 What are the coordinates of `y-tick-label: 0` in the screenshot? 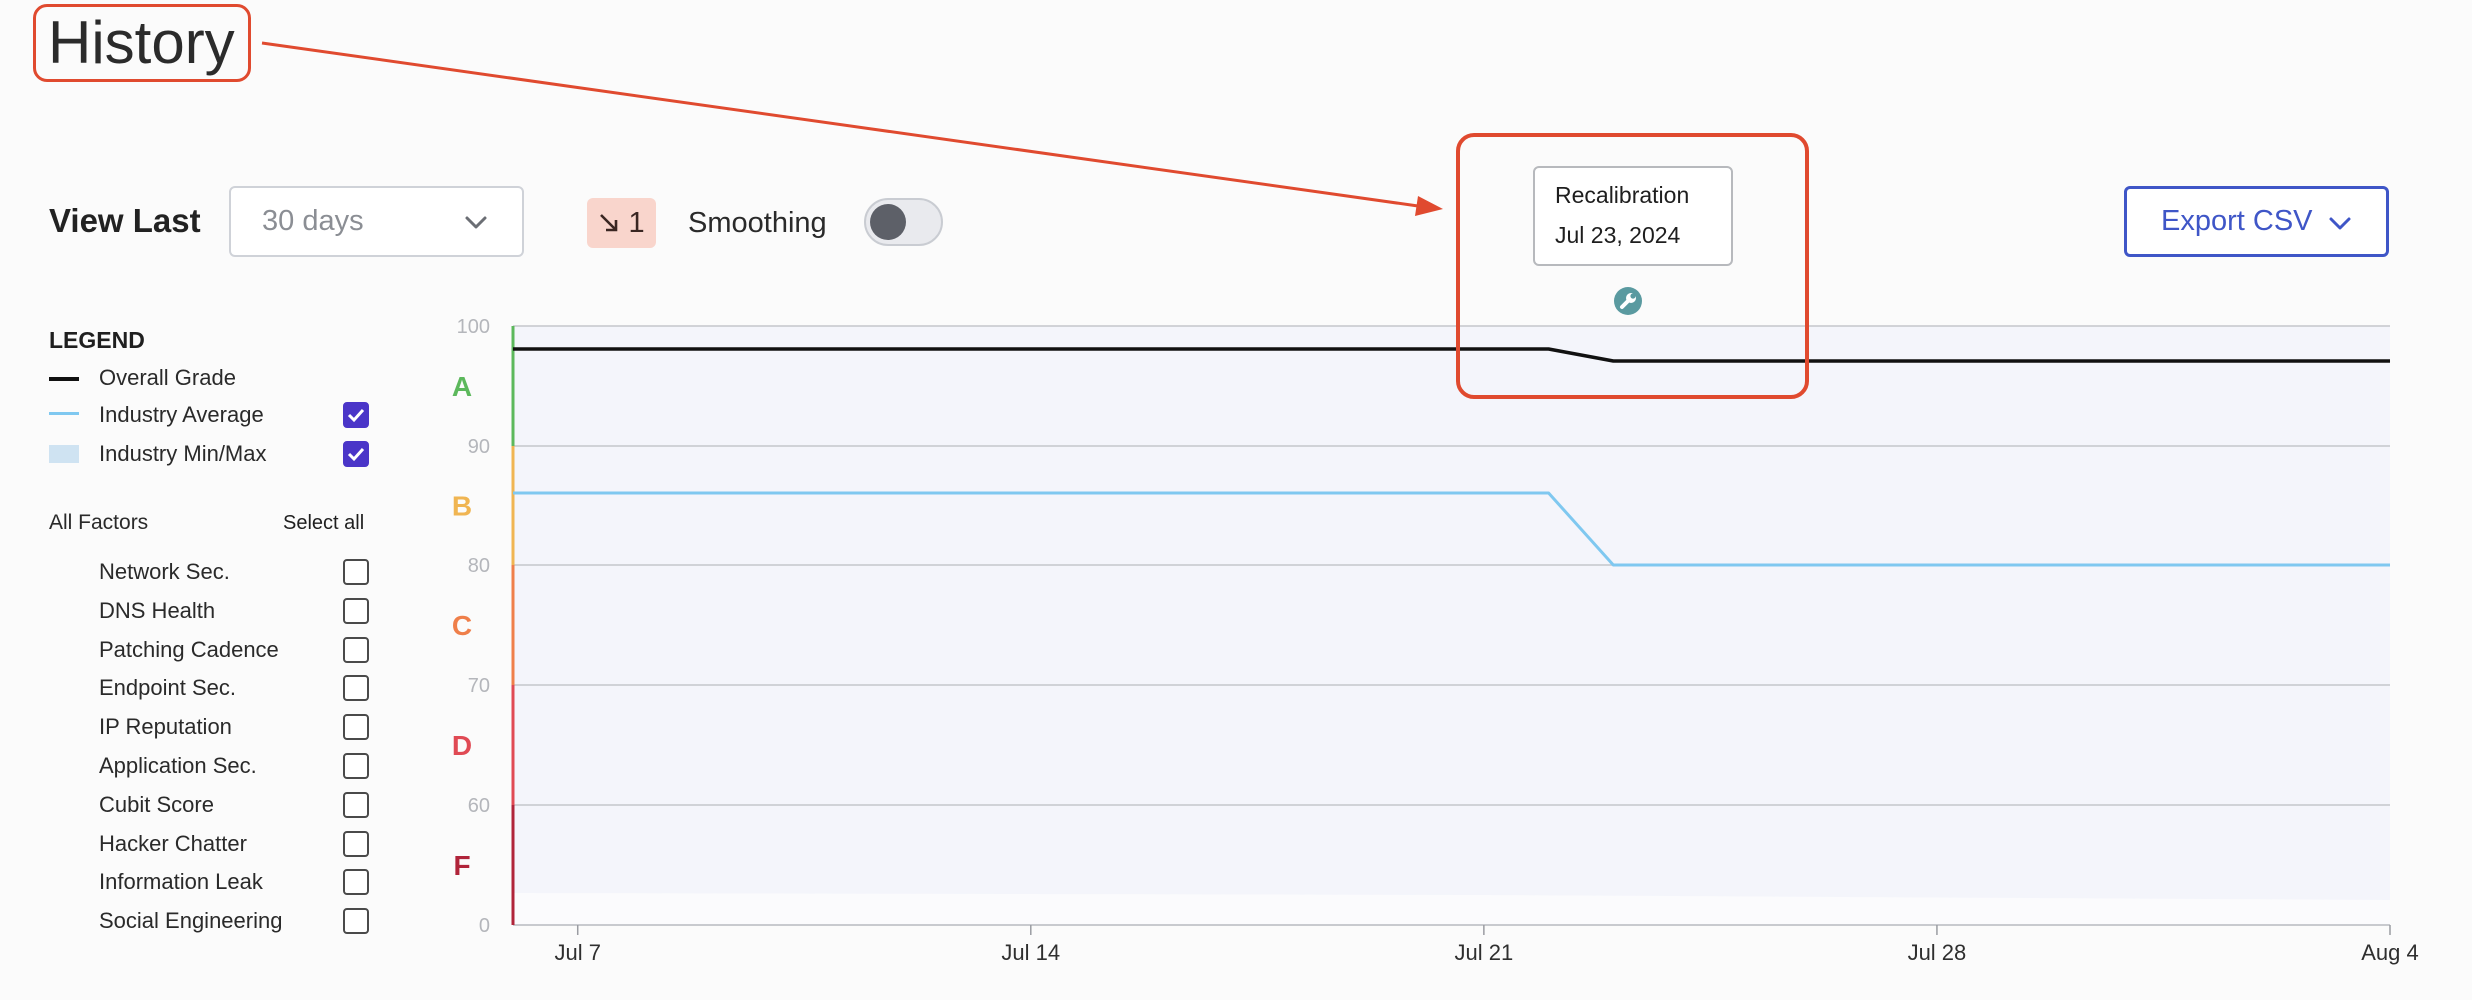 It's located at (484, 926).